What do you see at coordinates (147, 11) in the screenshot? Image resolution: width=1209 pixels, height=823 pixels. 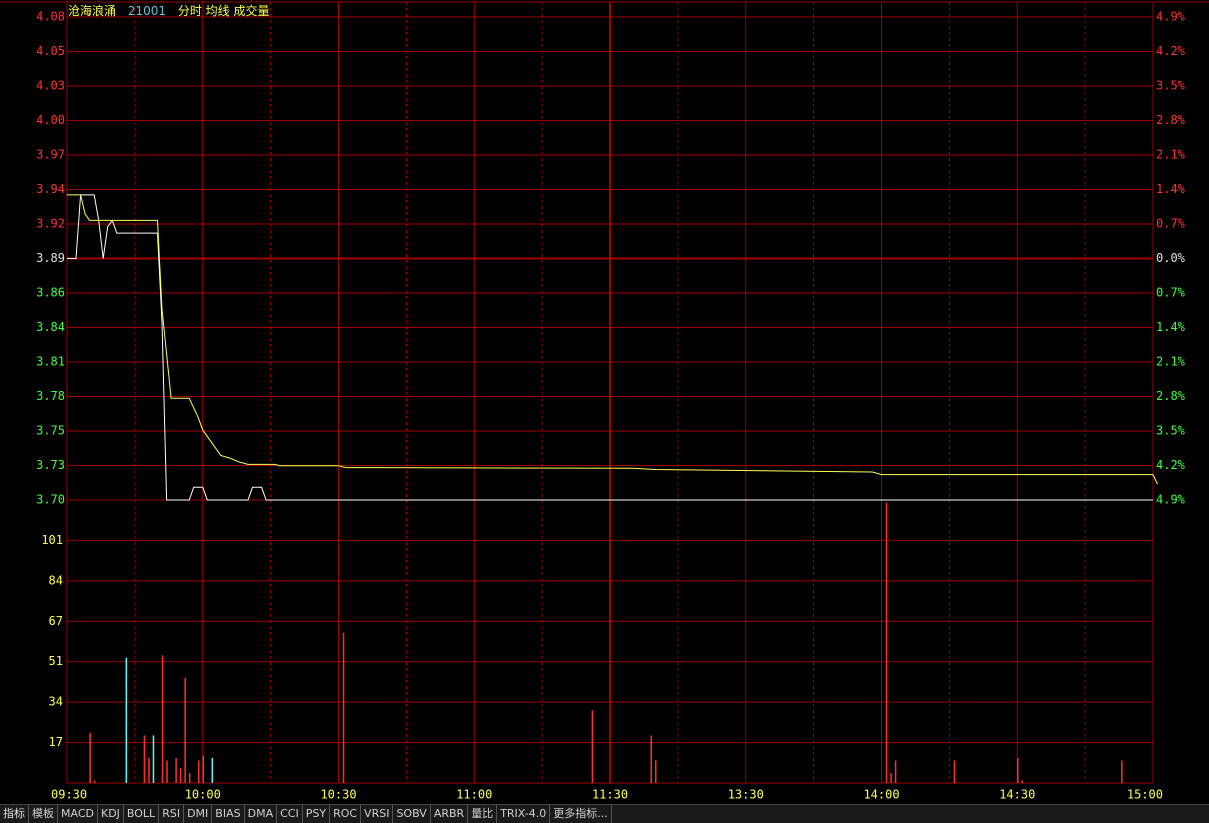 I see `stock-code: 21001` at bounding box center [147, 11].